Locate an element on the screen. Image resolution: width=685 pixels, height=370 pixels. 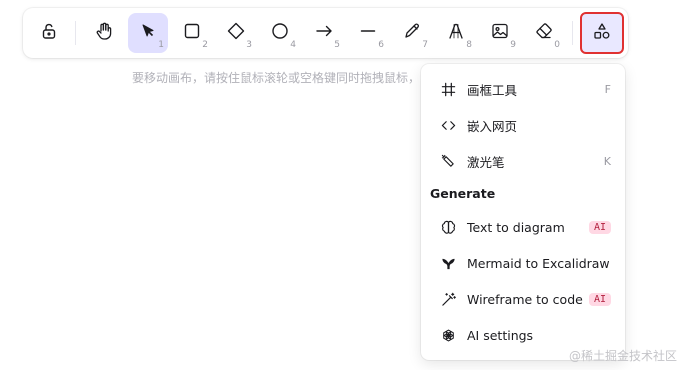
menu-item-label: 嵌入网页 is located at coordinates (492, 126).